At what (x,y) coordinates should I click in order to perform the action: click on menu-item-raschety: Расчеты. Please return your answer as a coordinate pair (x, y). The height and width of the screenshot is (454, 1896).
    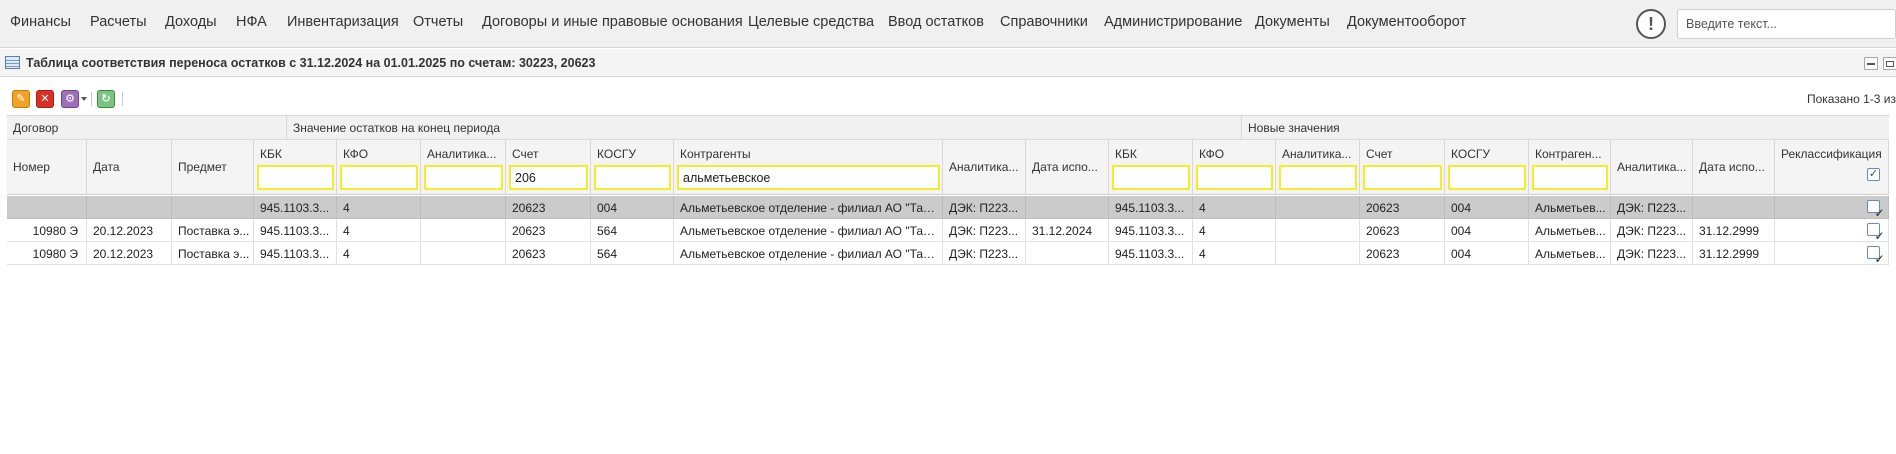
    Looking at the image, I should click on (118, 22).